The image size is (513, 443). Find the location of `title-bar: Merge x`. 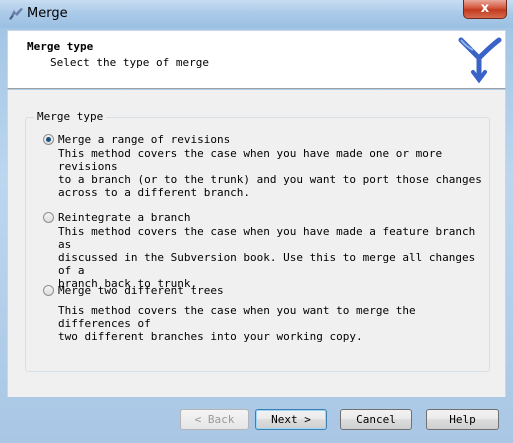

title-bar: Merge x is located at coordinates (256, 14).